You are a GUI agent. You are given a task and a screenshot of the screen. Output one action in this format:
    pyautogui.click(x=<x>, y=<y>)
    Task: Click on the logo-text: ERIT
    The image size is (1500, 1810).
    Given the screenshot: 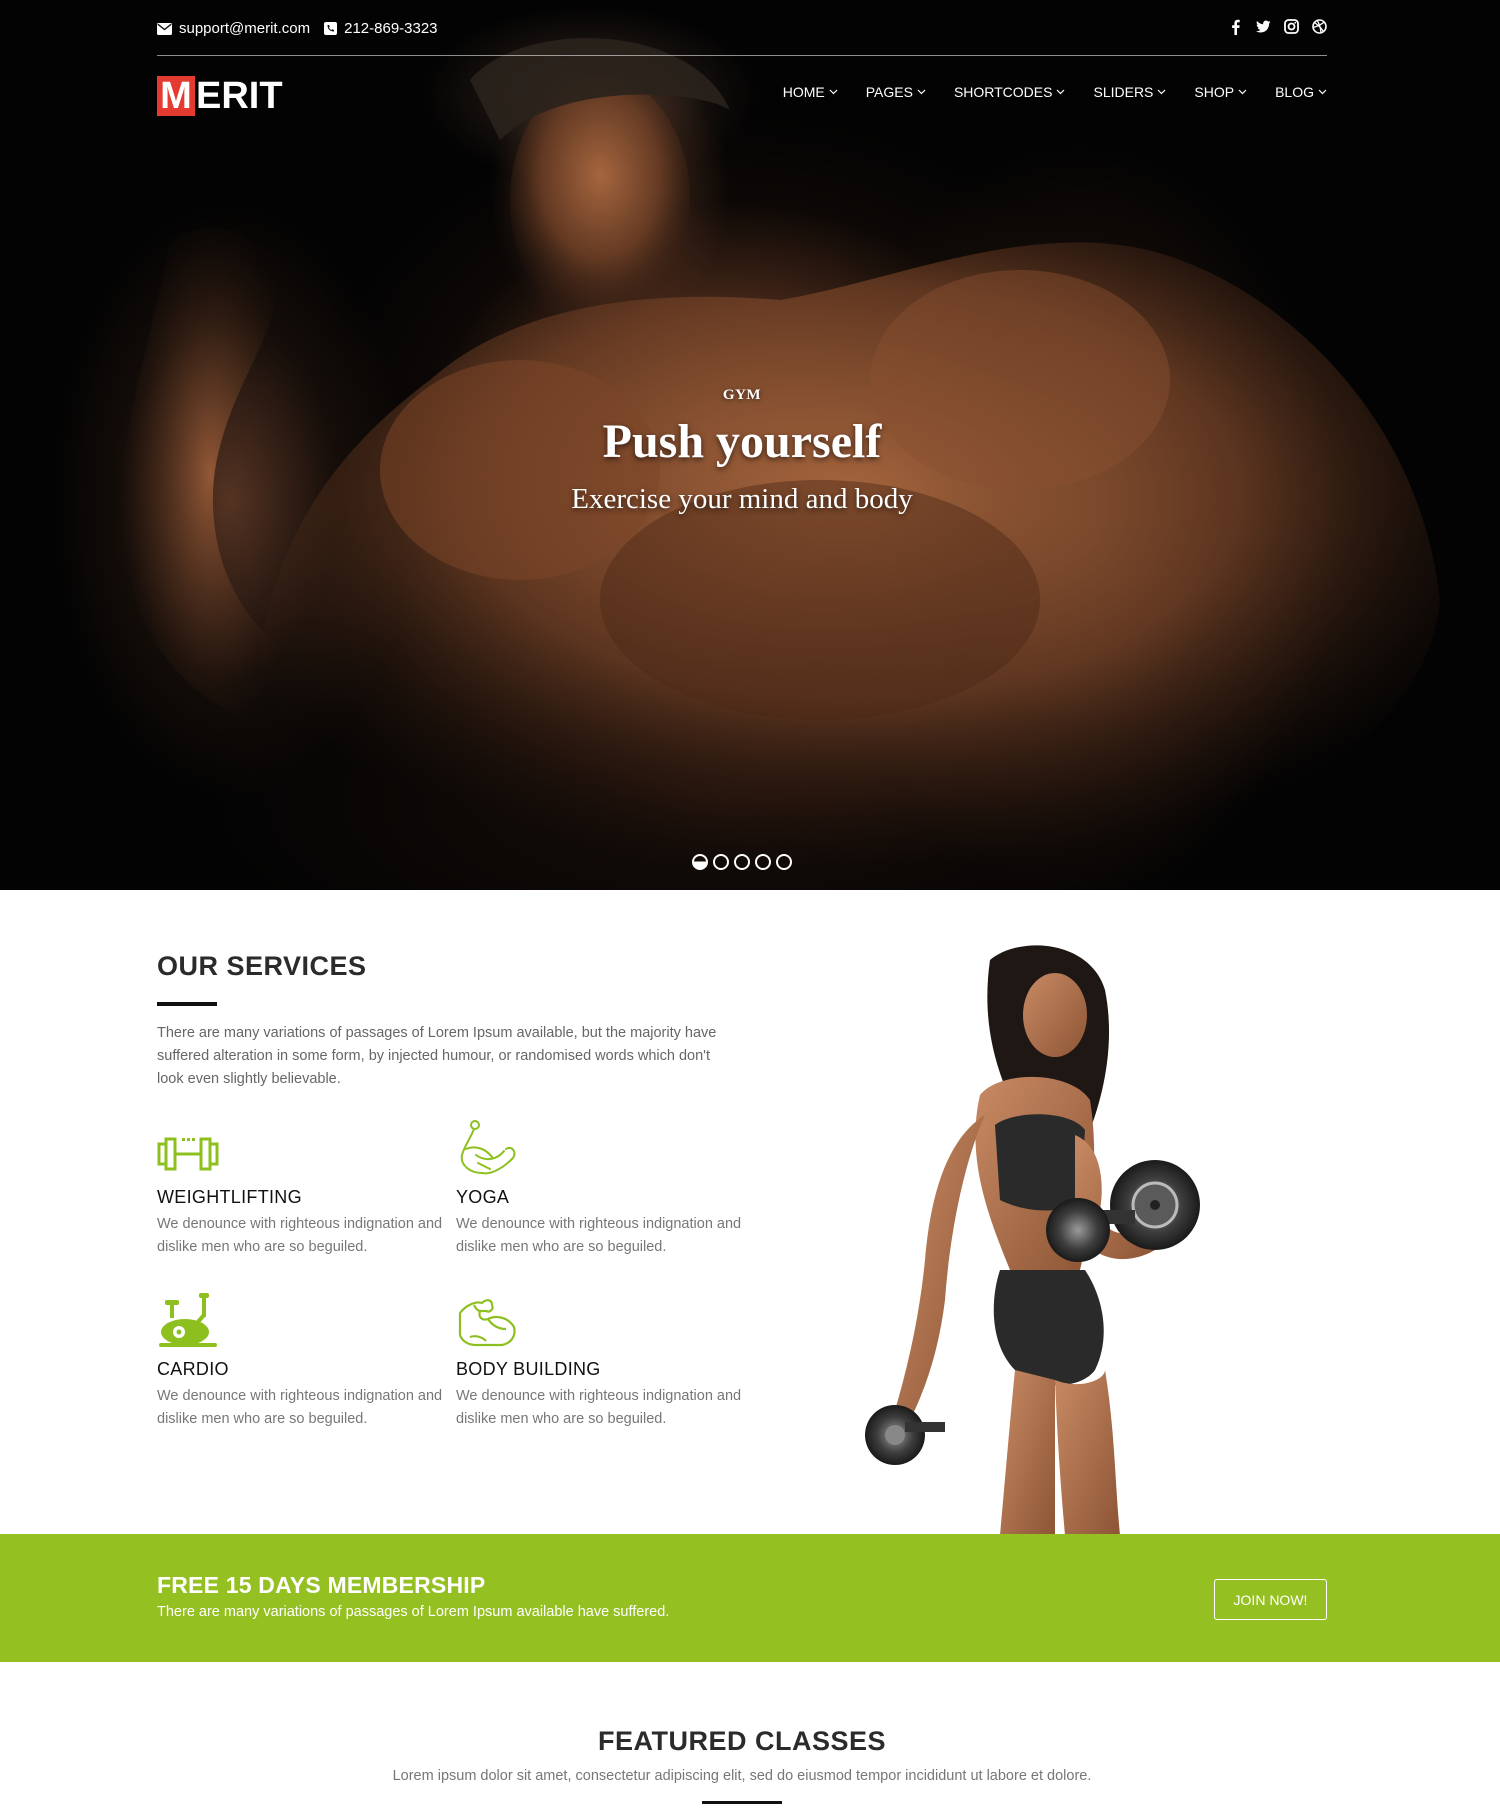 What is the action you would take?
    pyautogui.click(x=239, y=95)
    